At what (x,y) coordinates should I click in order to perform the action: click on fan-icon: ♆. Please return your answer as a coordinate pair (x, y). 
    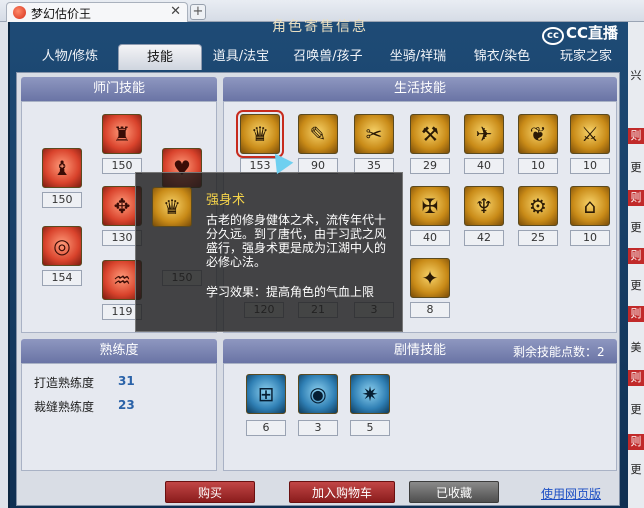
    Looking at the image, I should click on (484, 206).